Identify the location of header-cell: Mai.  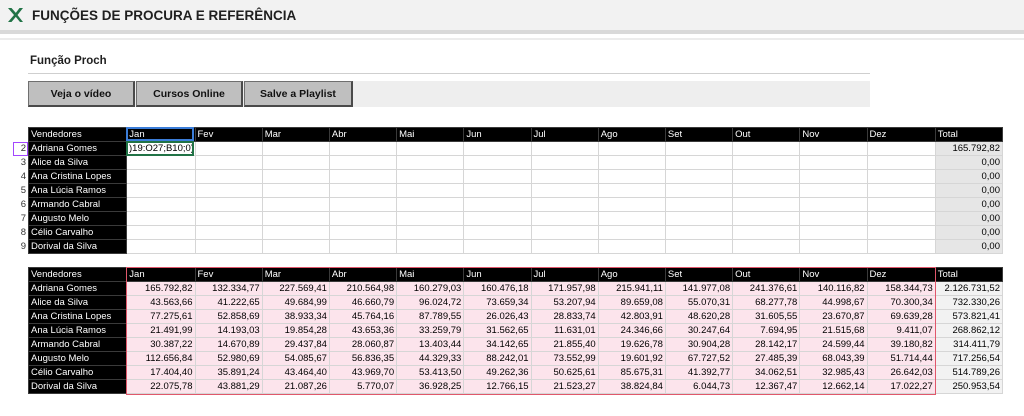
(430, 274).